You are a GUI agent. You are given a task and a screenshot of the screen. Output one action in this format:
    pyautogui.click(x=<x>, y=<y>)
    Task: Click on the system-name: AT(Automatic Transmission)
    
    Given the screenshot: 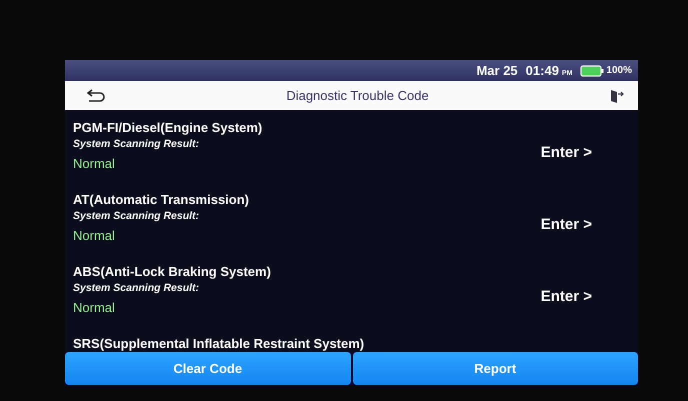 What is the action you would take?
    pyautogui.click(x=161, y=200)
    